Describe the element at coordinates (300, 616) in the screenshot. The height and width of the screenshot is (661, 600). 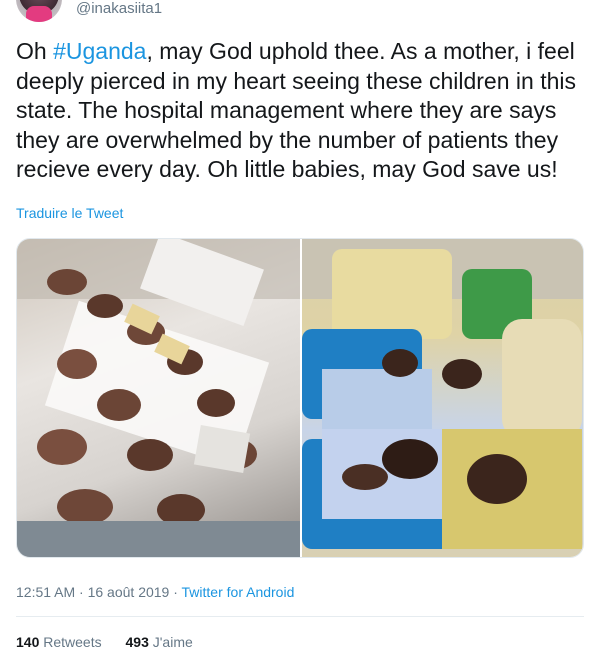
I see `divider` at that location.